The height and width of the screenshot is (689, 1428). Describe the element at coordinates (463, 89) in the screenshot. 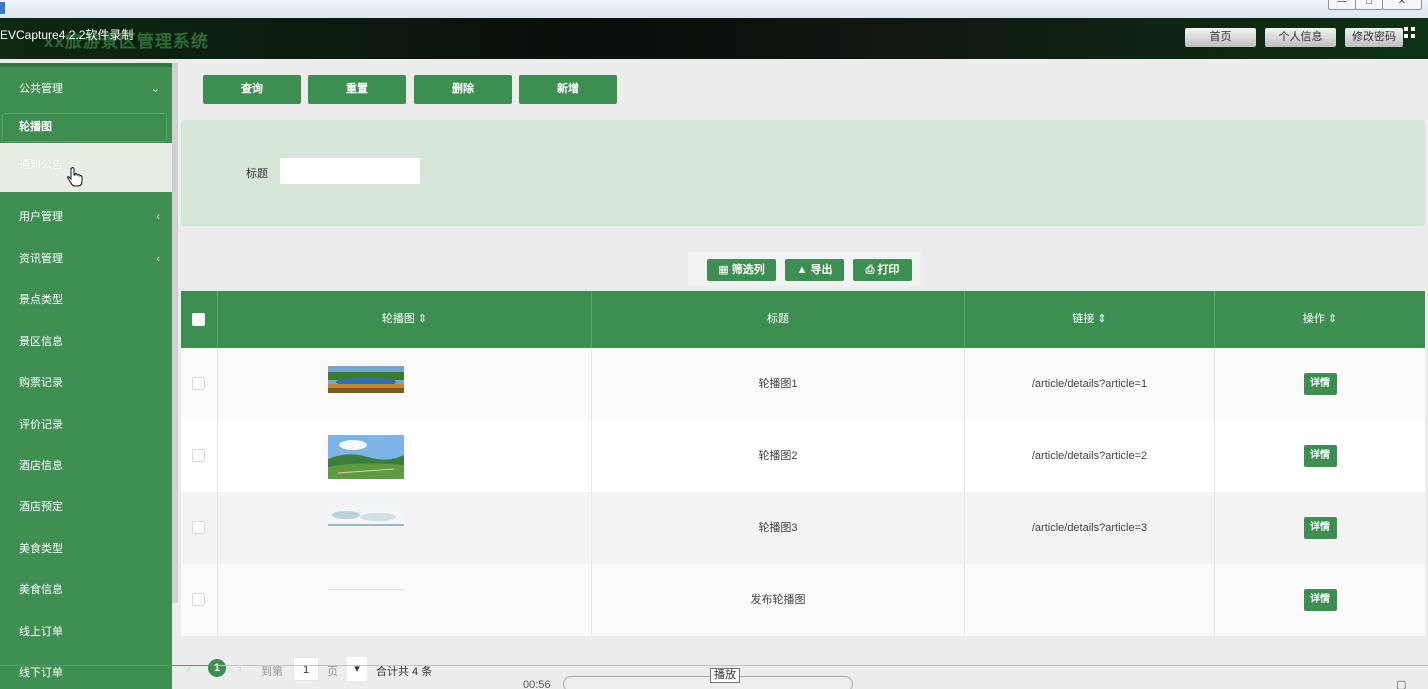

I see `delete-button: 删除` at that location.